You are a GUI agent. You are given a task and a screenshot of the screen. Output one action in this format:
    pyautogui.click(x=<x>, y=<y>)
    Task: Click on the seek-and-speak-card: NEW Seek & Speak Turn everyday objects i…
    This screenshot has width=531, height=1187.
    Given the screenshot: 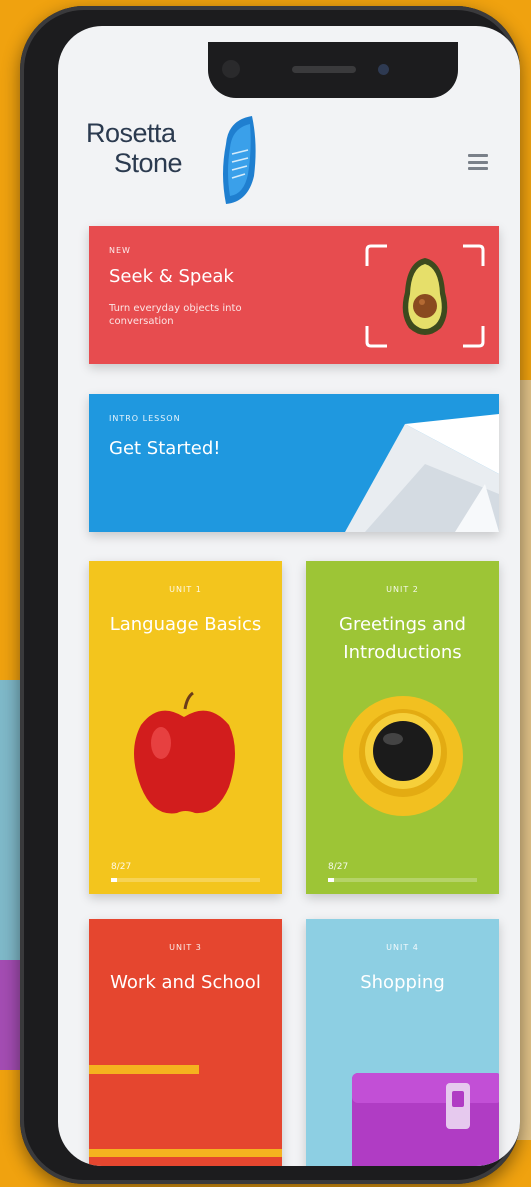 What is the action you would take?
    pyautogui.click(x=294, y=295)
    